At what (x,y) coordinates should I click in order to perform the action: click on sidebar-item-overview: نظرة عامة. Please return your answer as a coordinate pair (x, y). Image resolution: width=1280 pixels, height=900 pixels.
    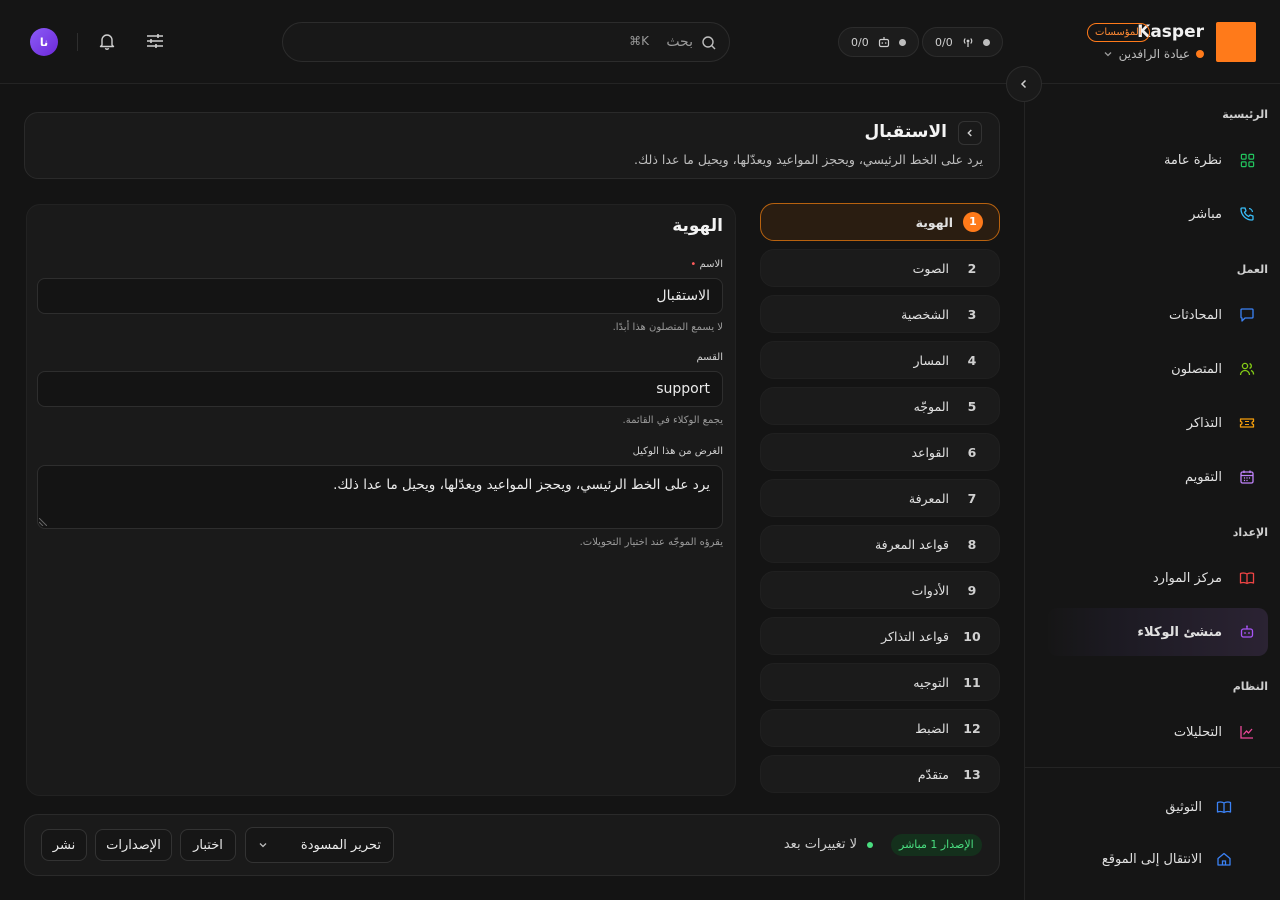
    Looking at the image, I should click on (1158, 160).